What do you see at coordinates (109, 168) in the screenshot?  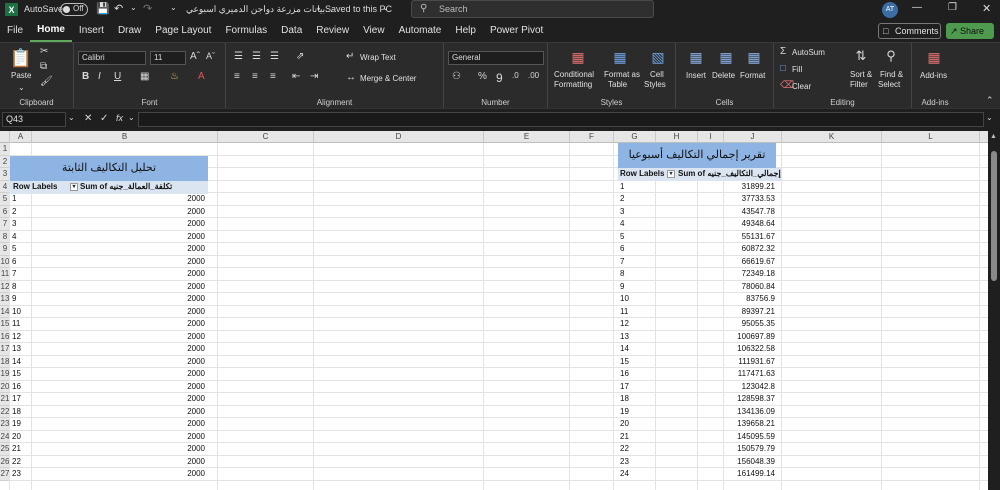 I see `pivot1-title: تحليل التكاليف الثابتة` at bounding box center [109, 168].